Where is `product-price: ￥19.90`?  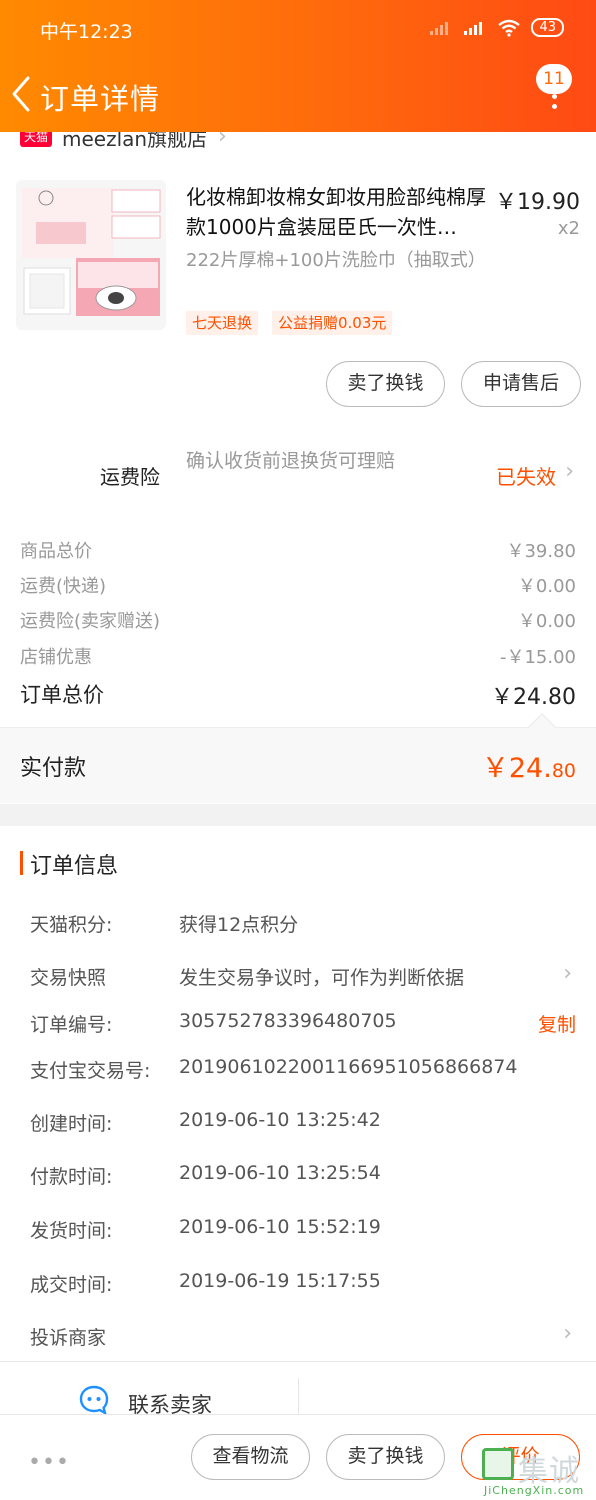 product-price: ￥19.90 is located at coordinates (537, 202).